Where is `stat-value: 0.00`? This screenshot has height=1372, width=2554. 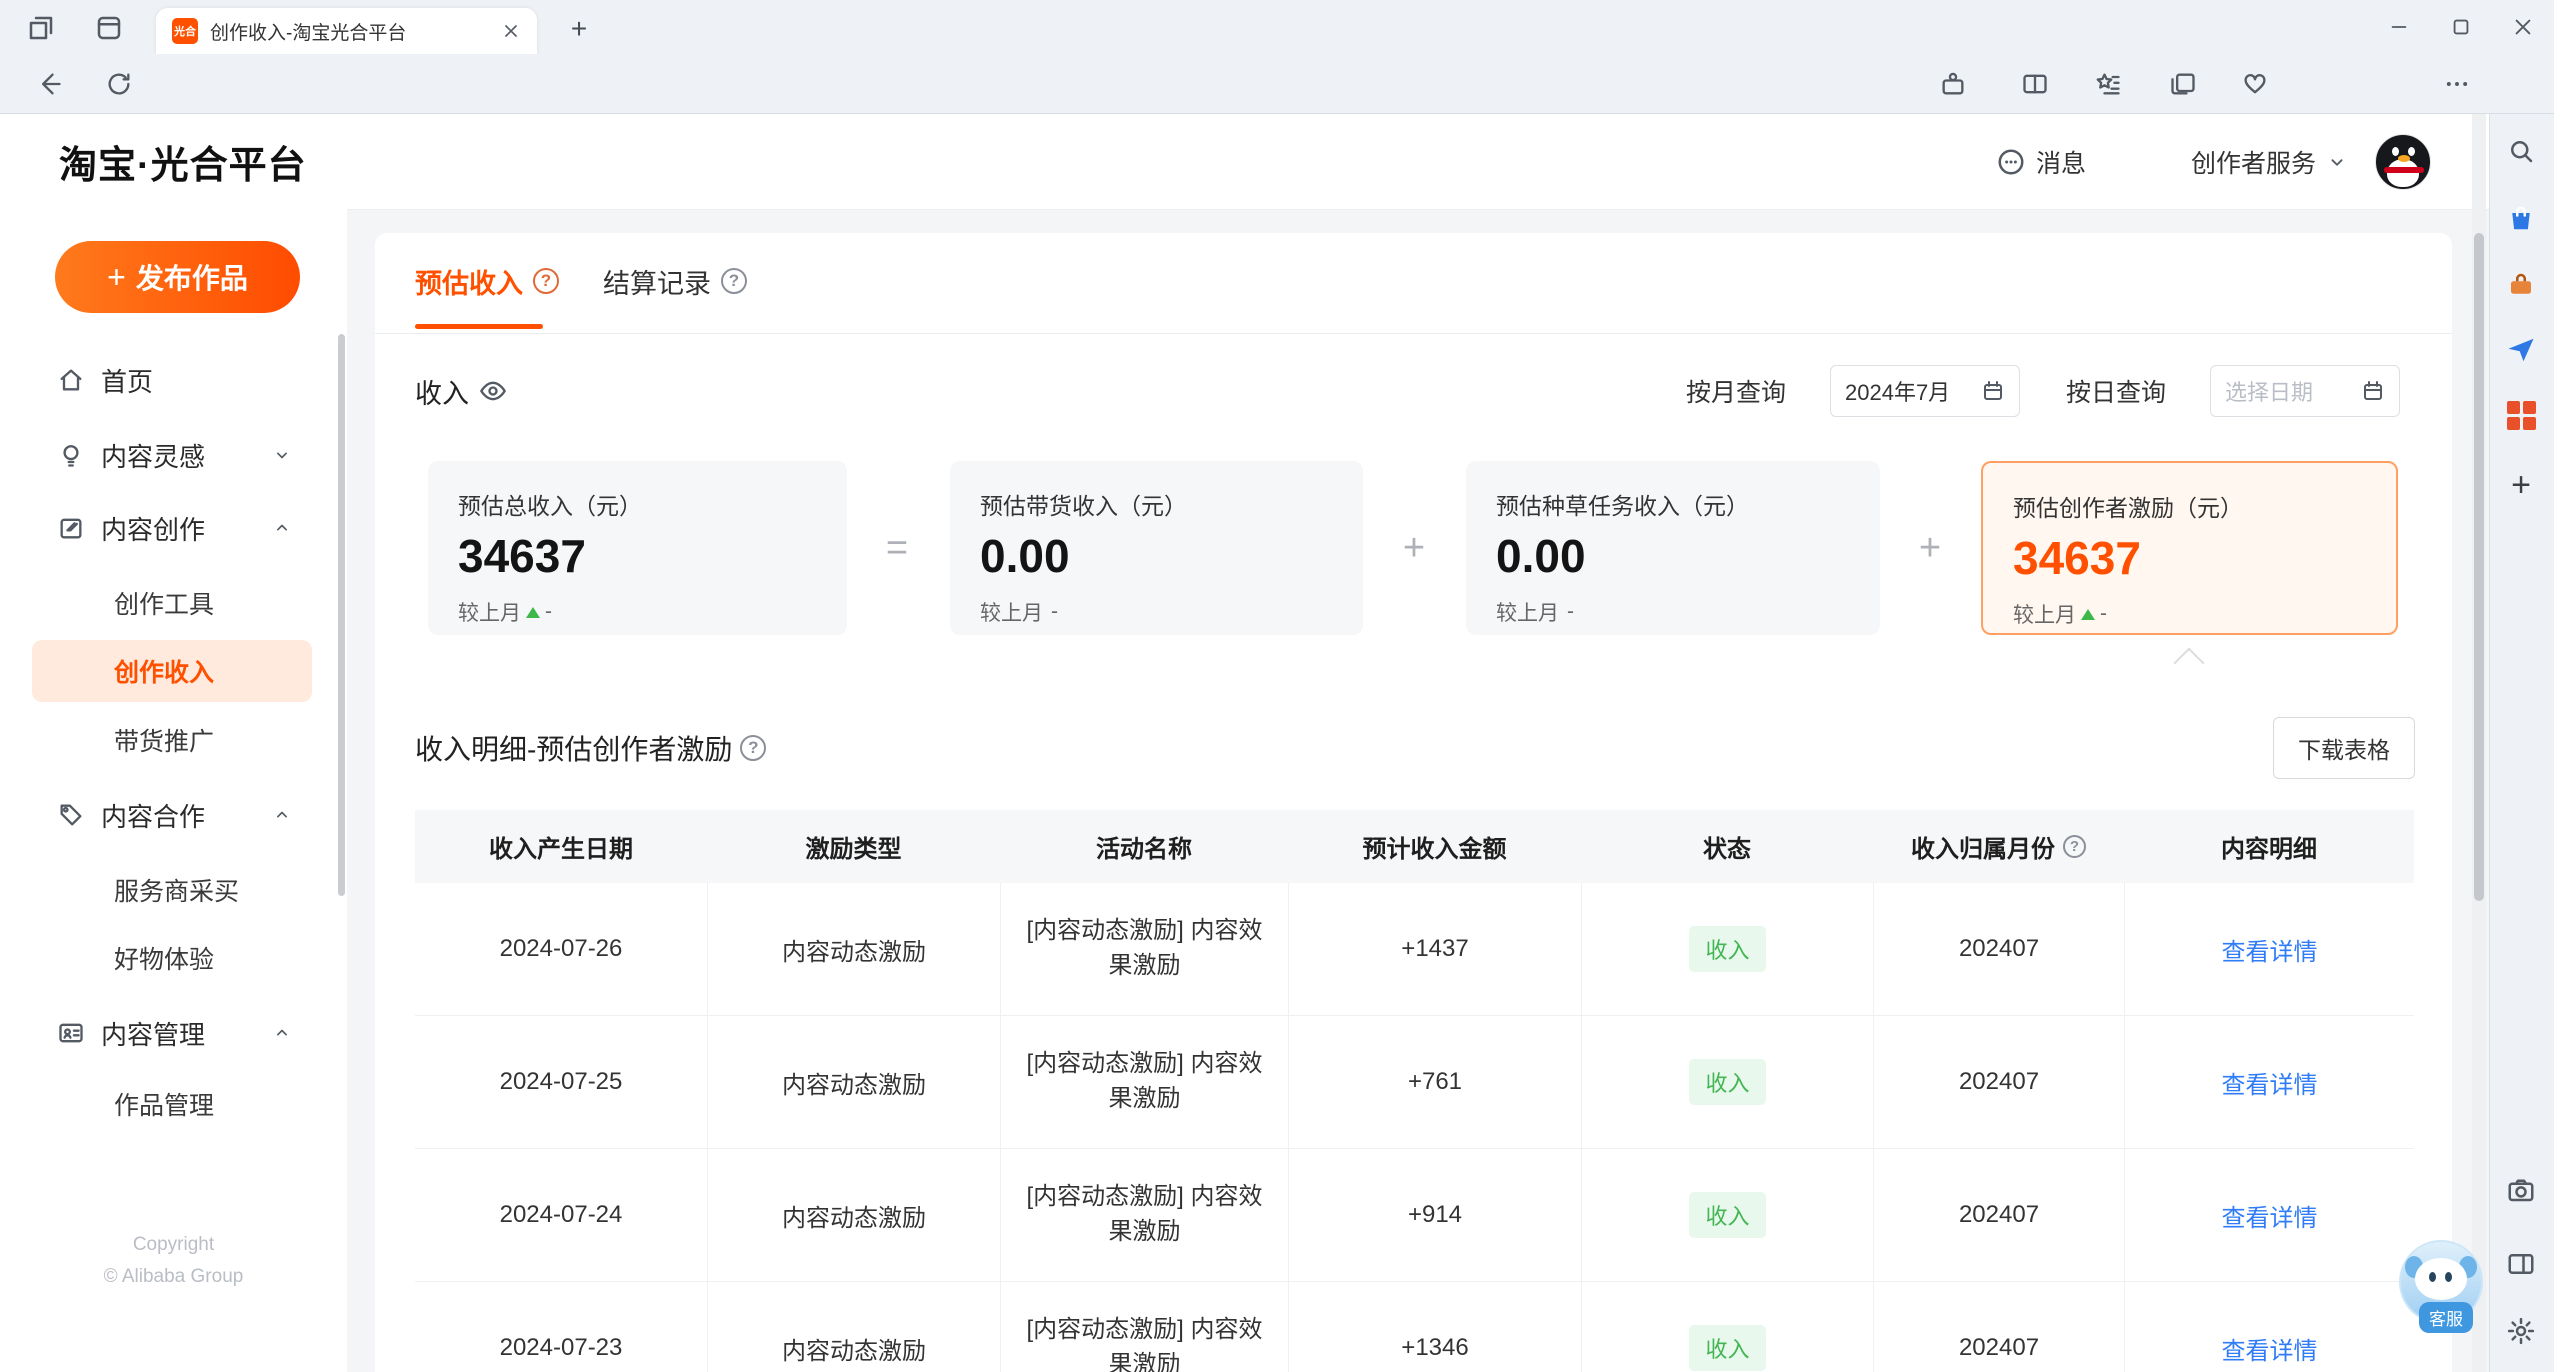 stat-value: 0.00 is located at coordinates (1025, 556).